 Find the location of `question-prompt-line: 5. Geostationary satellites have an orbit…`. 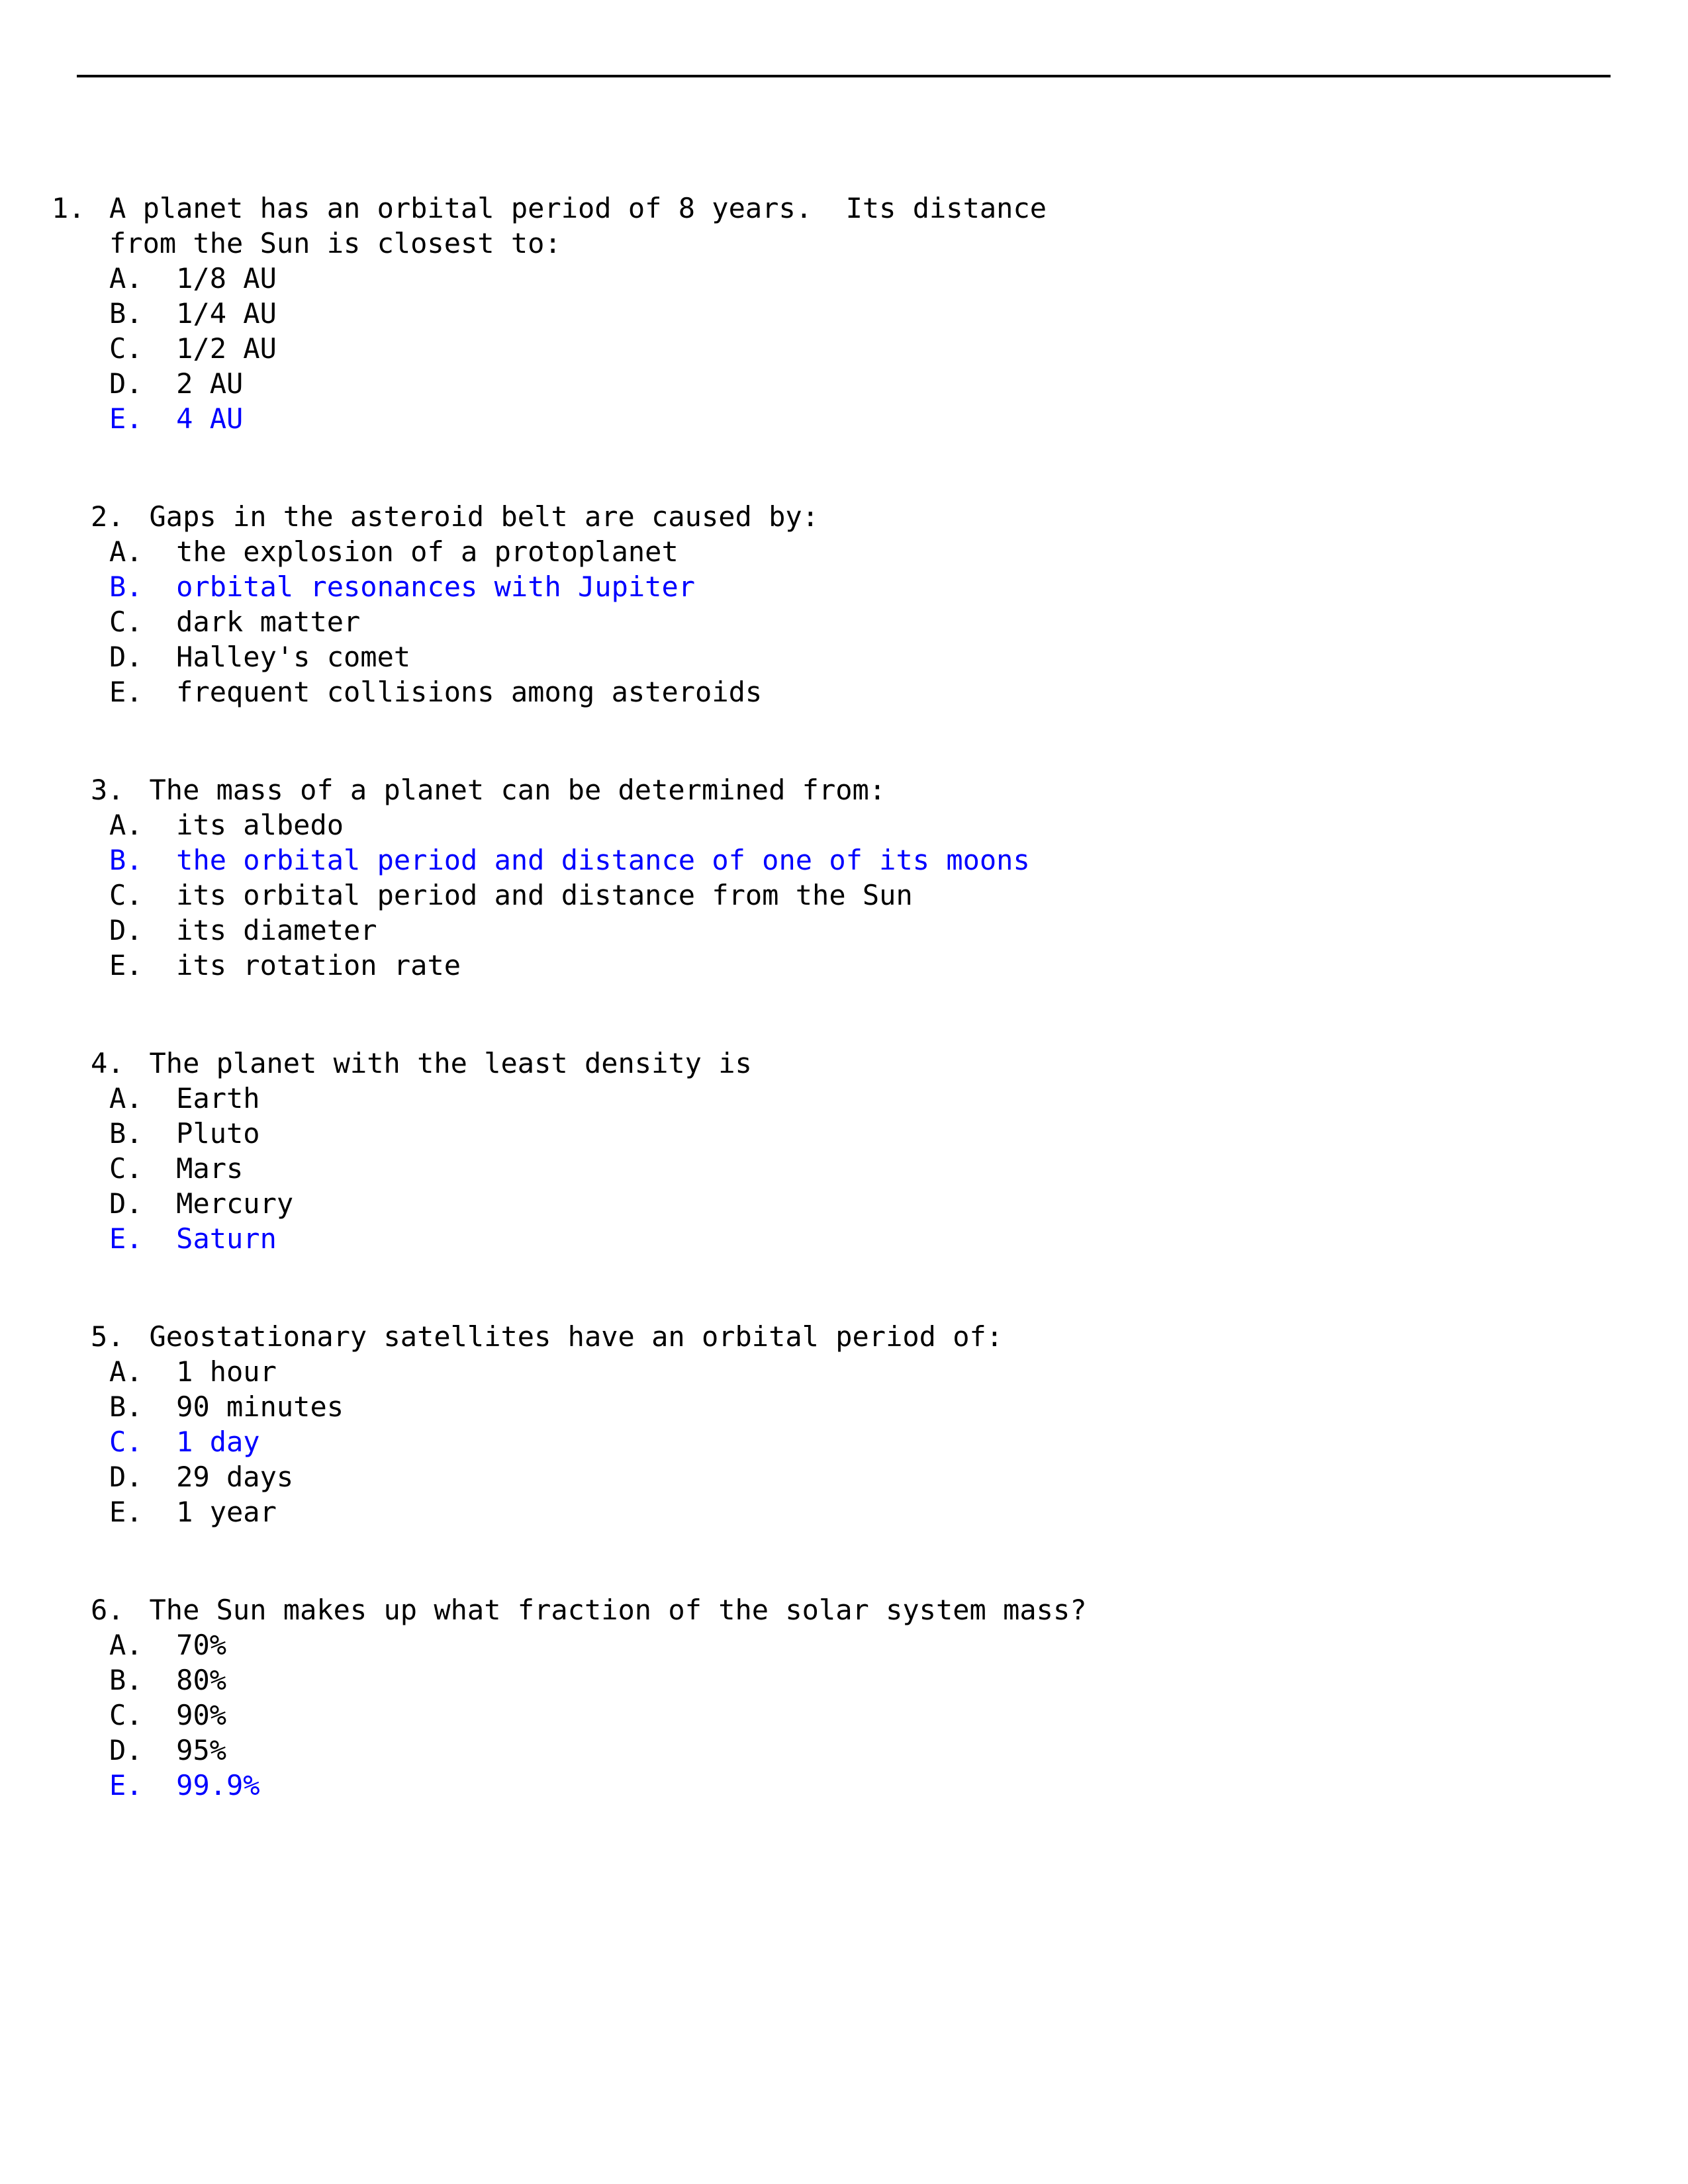

question-prompt-line: 5. Geostationary satellites have an orbit… is located at coordinates (844, 1336).